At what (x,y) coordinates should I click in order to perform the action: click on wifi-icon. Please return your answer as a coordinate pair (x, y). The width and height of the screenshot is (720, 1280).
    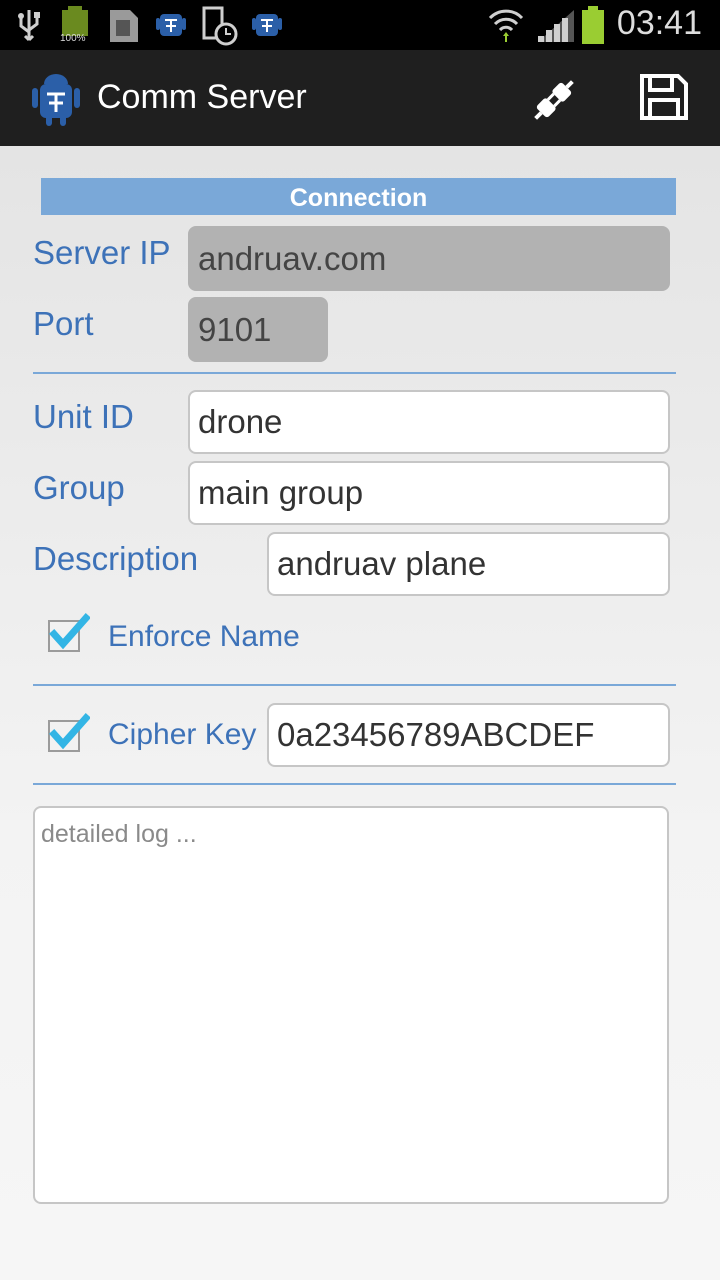
    Looking at the image, I should click on (506, 25).